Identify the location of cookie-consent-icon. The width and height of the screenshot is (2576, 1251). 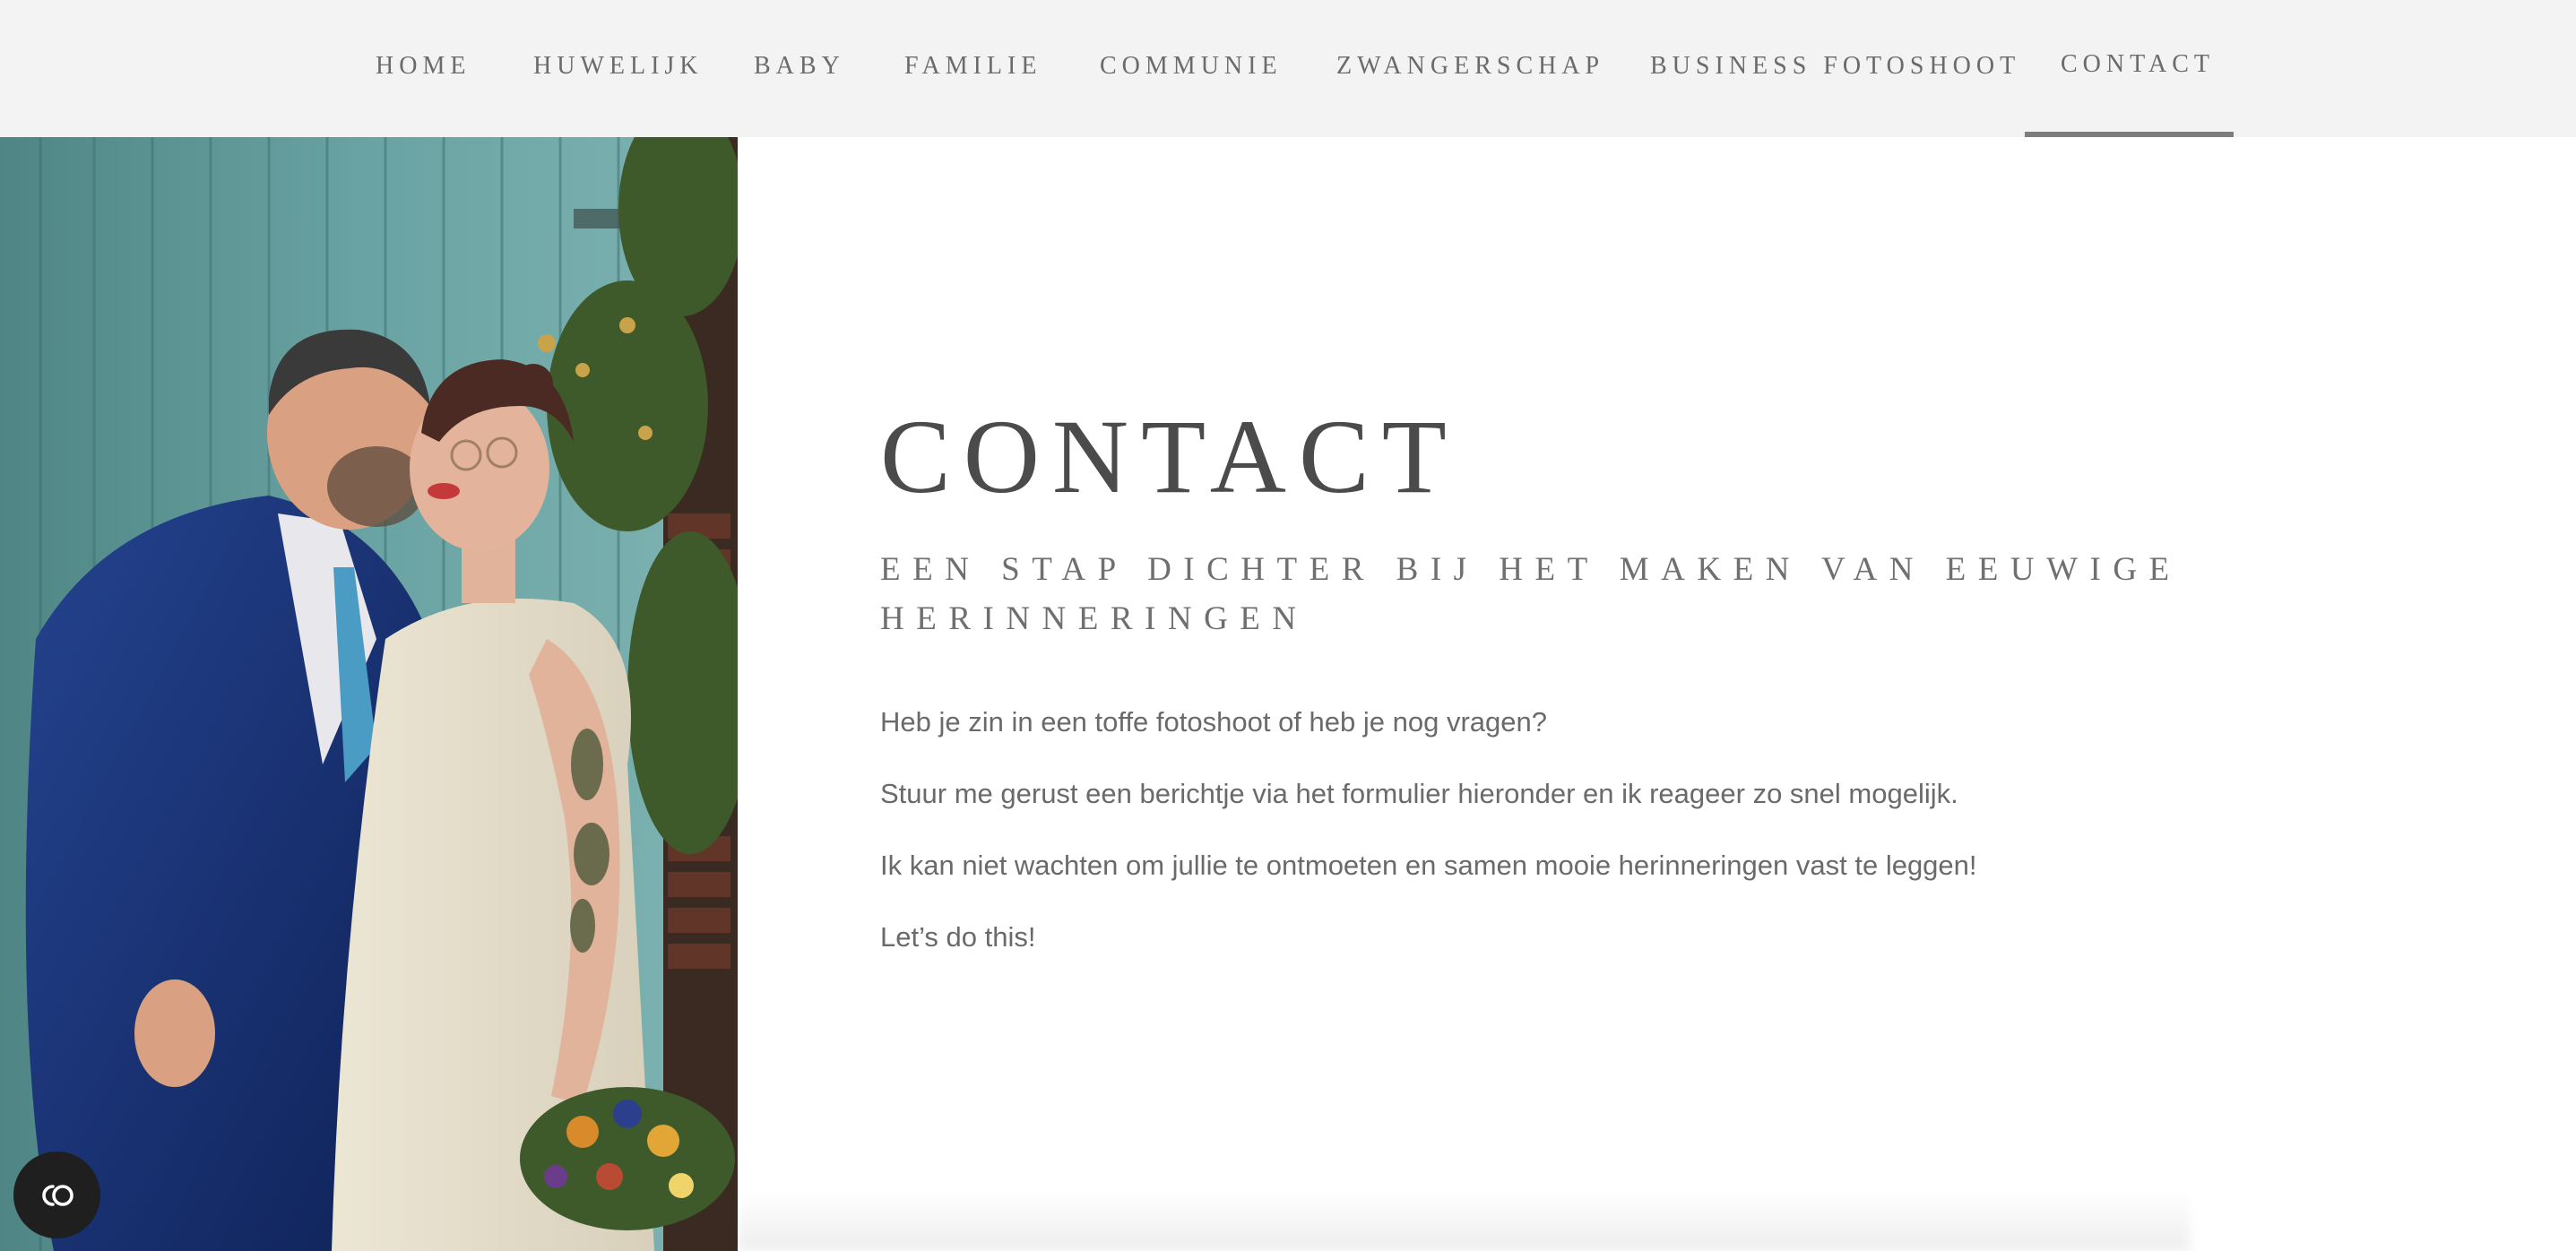
(57, 1195).